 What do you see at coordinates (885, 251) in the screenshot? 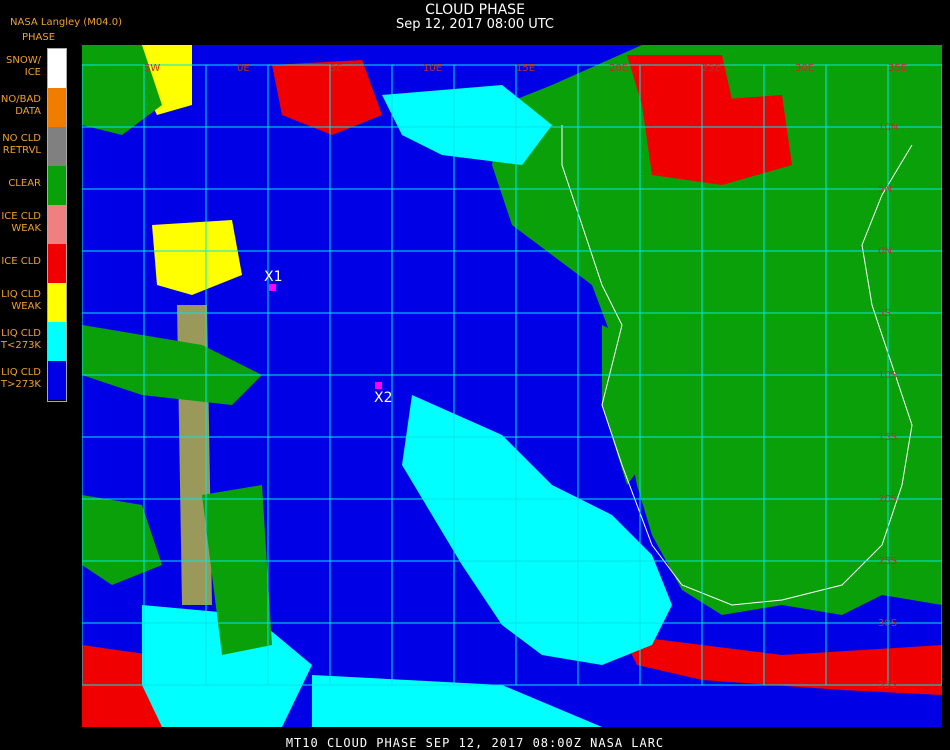
I see `latitude-label: 0N` at bounding box center [885, 251].